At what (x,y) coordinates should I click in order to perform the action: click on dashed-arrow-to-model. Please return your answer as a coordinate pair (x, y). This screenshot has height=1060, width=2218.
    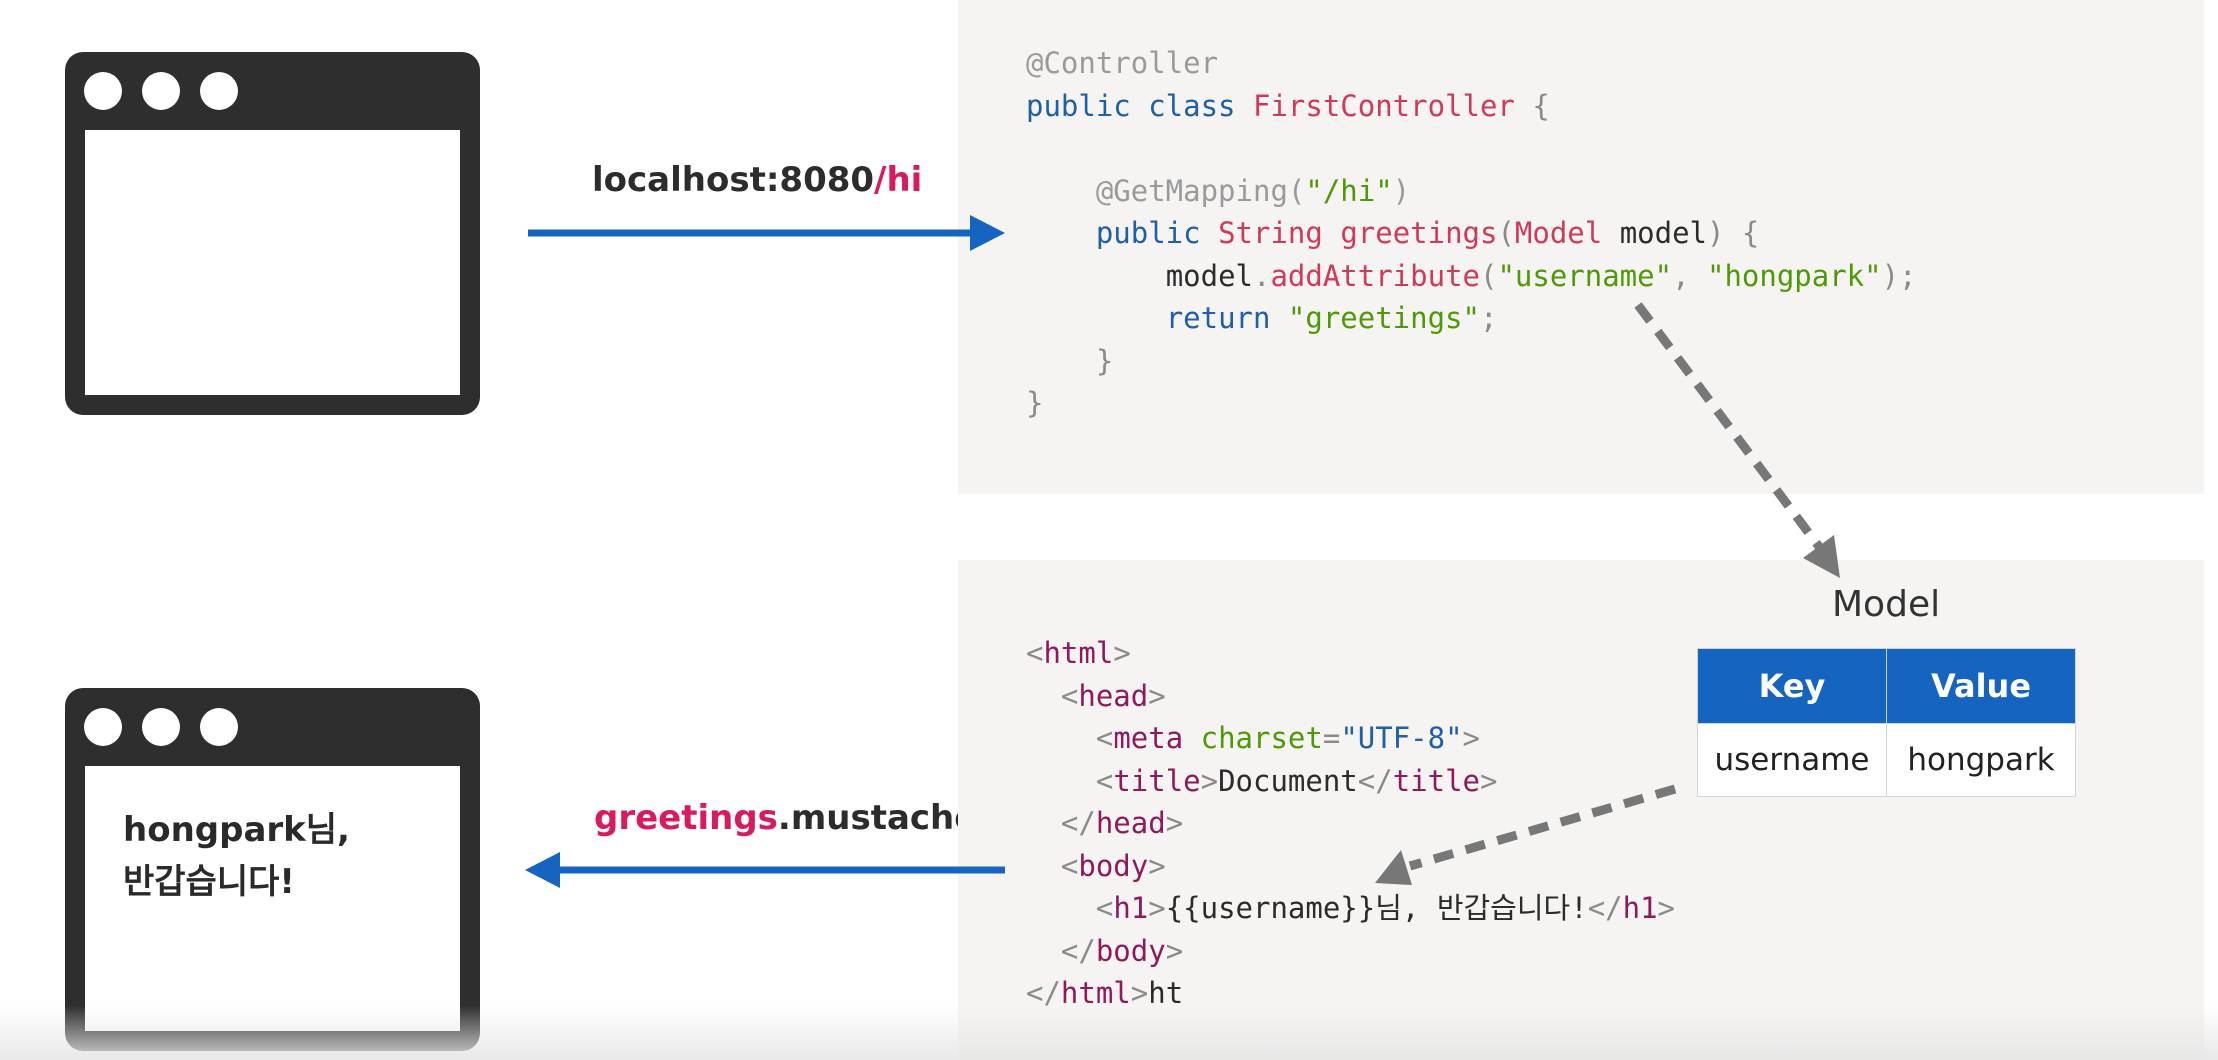
    Looking at the image, I should click on (1737, 440).